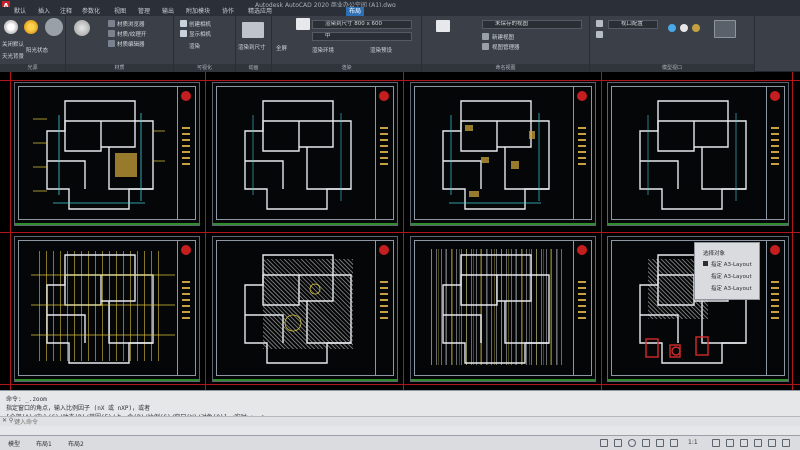  Describe the element at coordinates (672, 44) in the screenshot. I see `ribbon-panel-model-viewports: 视口配置 模型视口` at that location.